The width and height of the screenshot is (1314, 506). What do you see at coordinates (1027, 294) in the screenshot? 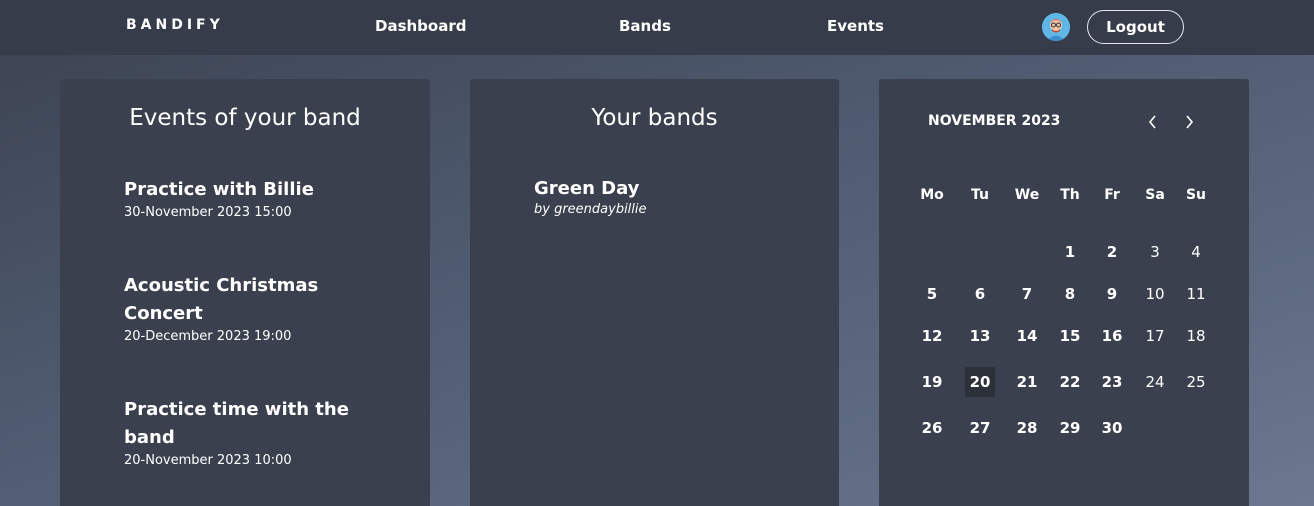
I see `calendar-day: 7` at bounding box center [1027, 294].